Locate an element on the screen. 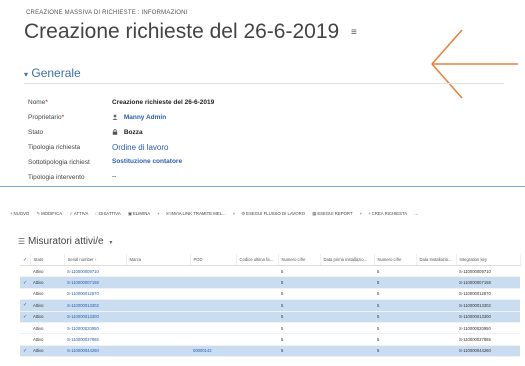 The width and height of the screenshot is (525, 366). table-row: Attivo S-110000009710 5 5 S-110000009710 is located at coordinates (270, 271).